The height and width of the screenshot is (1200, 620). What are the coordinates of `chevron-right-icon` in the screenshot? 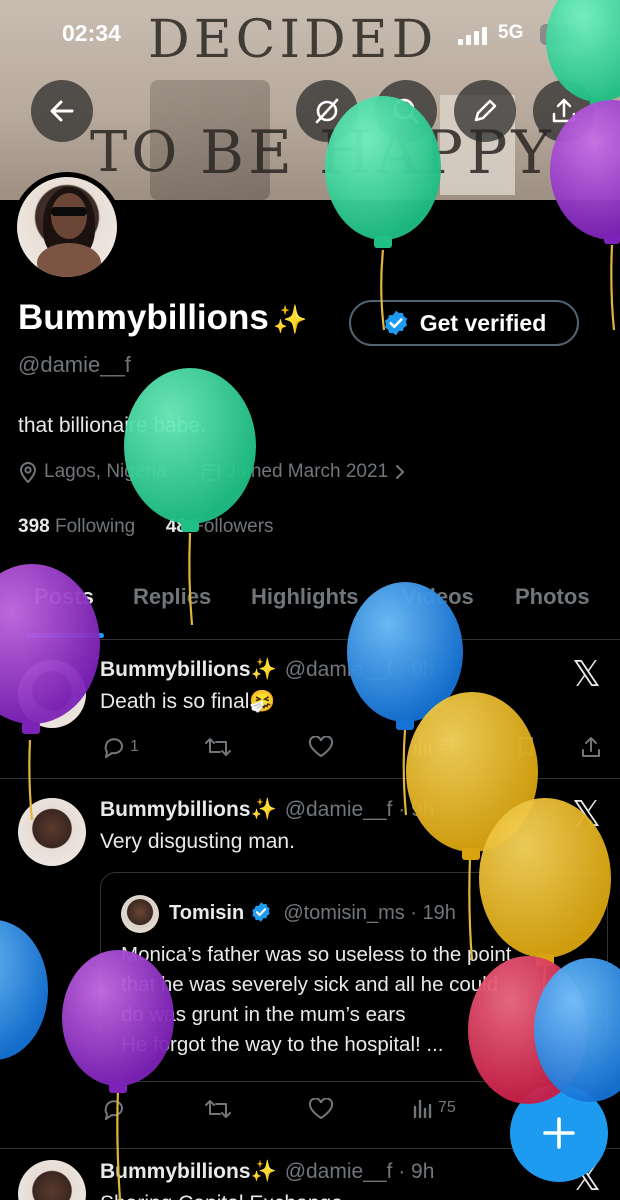 It's located at (400, 472).